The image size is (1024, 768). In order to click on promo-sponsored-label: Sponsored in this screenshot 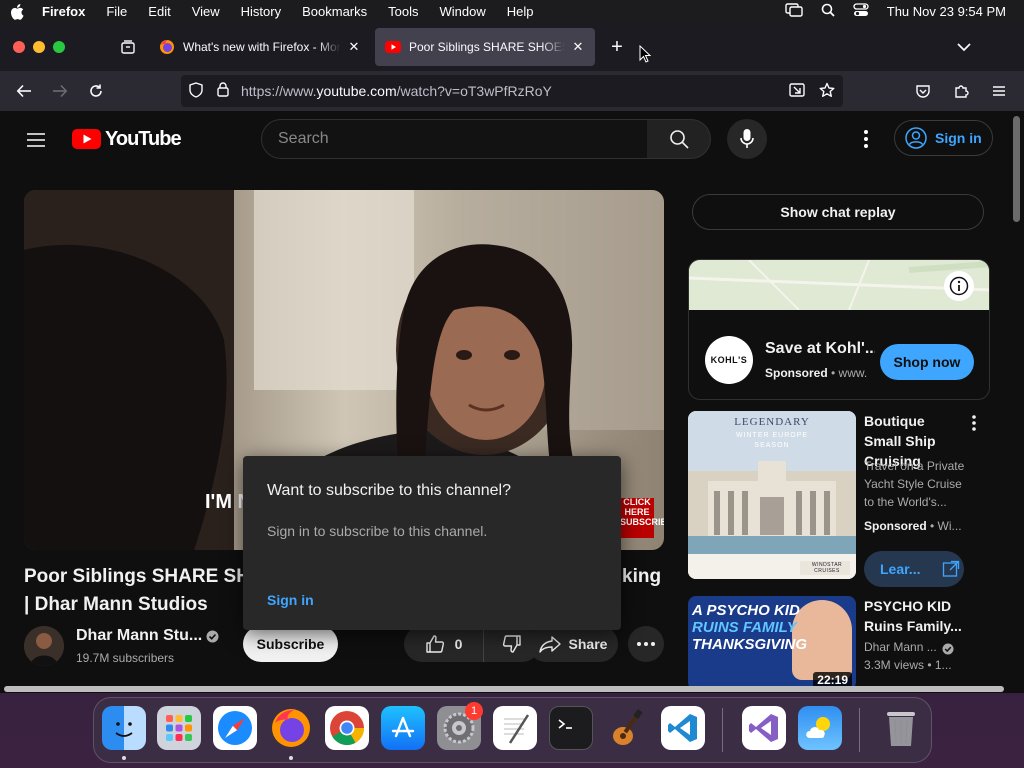, I will do `click(895, 526)`.